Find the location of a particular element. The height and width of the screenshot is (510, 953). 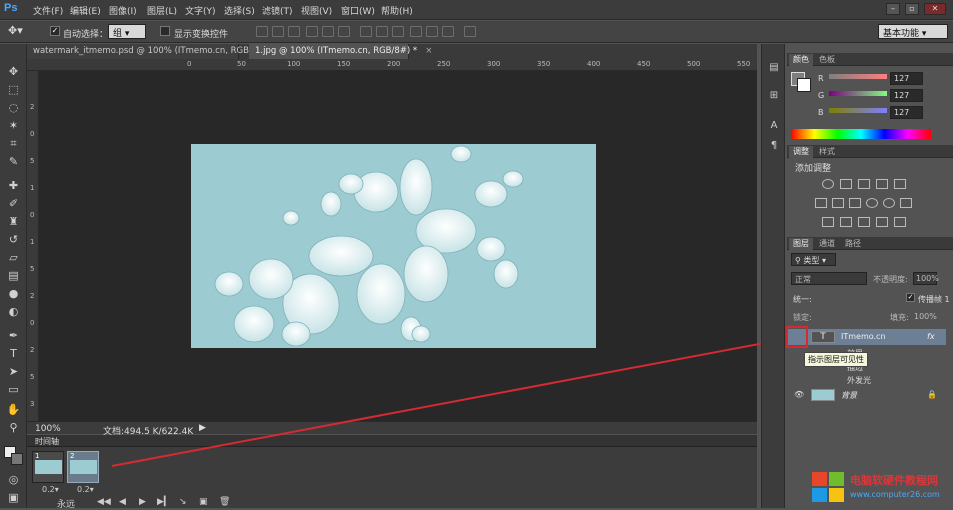

selective-color-icon is located at coordinates (882, 222).